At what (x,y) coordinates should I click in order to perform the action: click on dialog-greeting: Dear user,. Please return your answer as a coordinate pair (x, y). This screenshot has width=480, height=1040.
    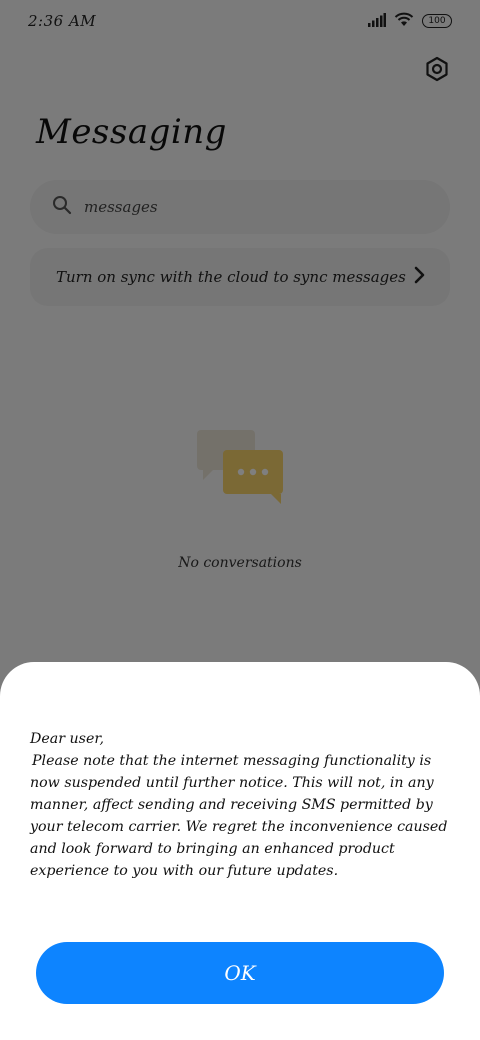
    Looking at the image, I should click on (67, 739).